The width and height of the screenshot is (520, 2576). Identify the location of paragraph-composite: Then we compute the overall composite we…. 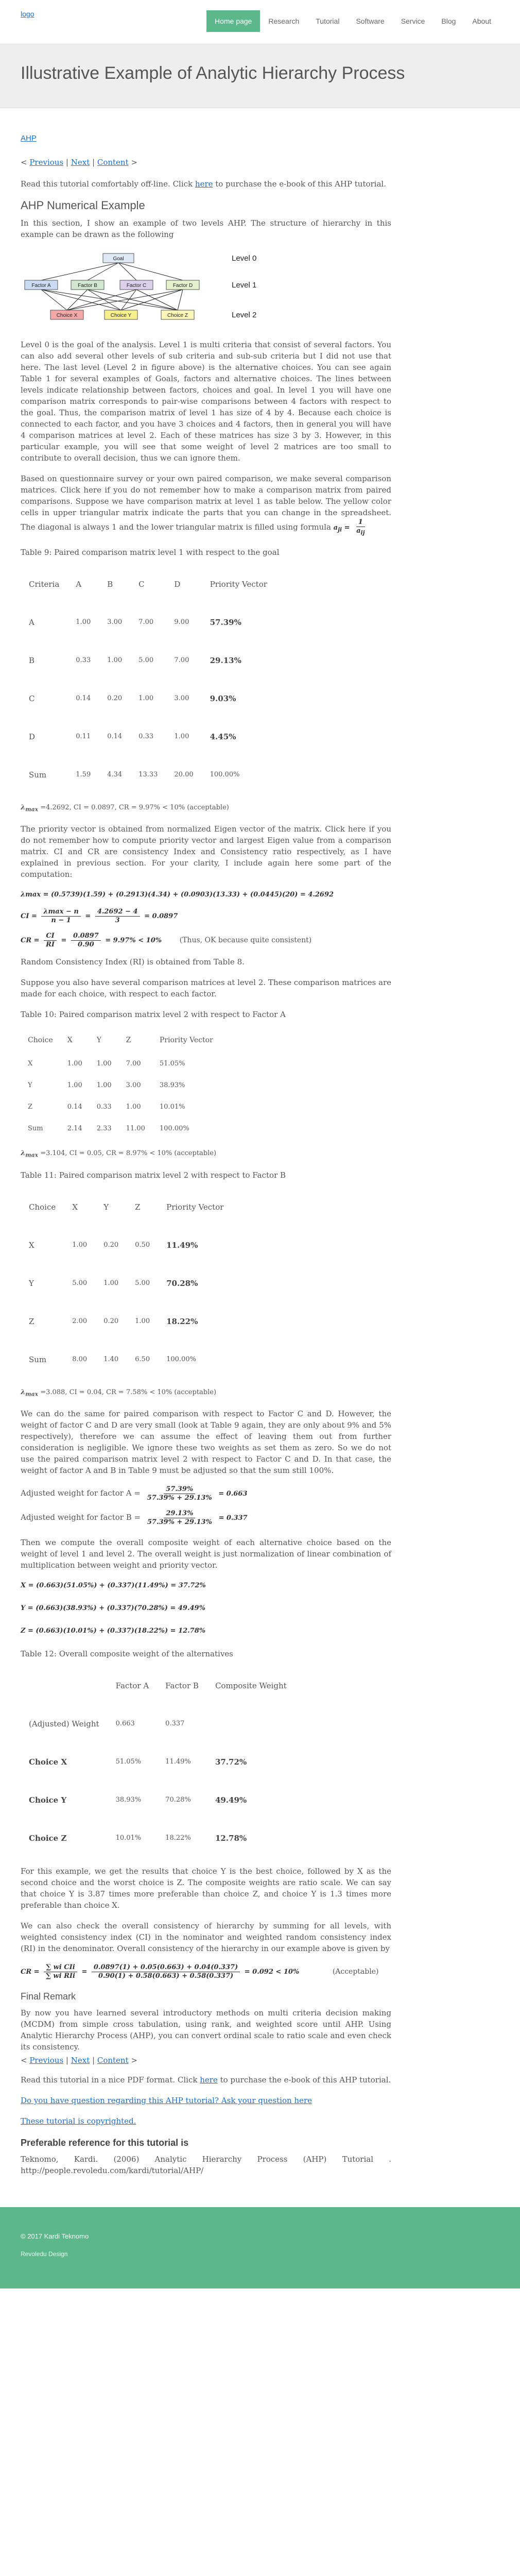
(206, 1554).